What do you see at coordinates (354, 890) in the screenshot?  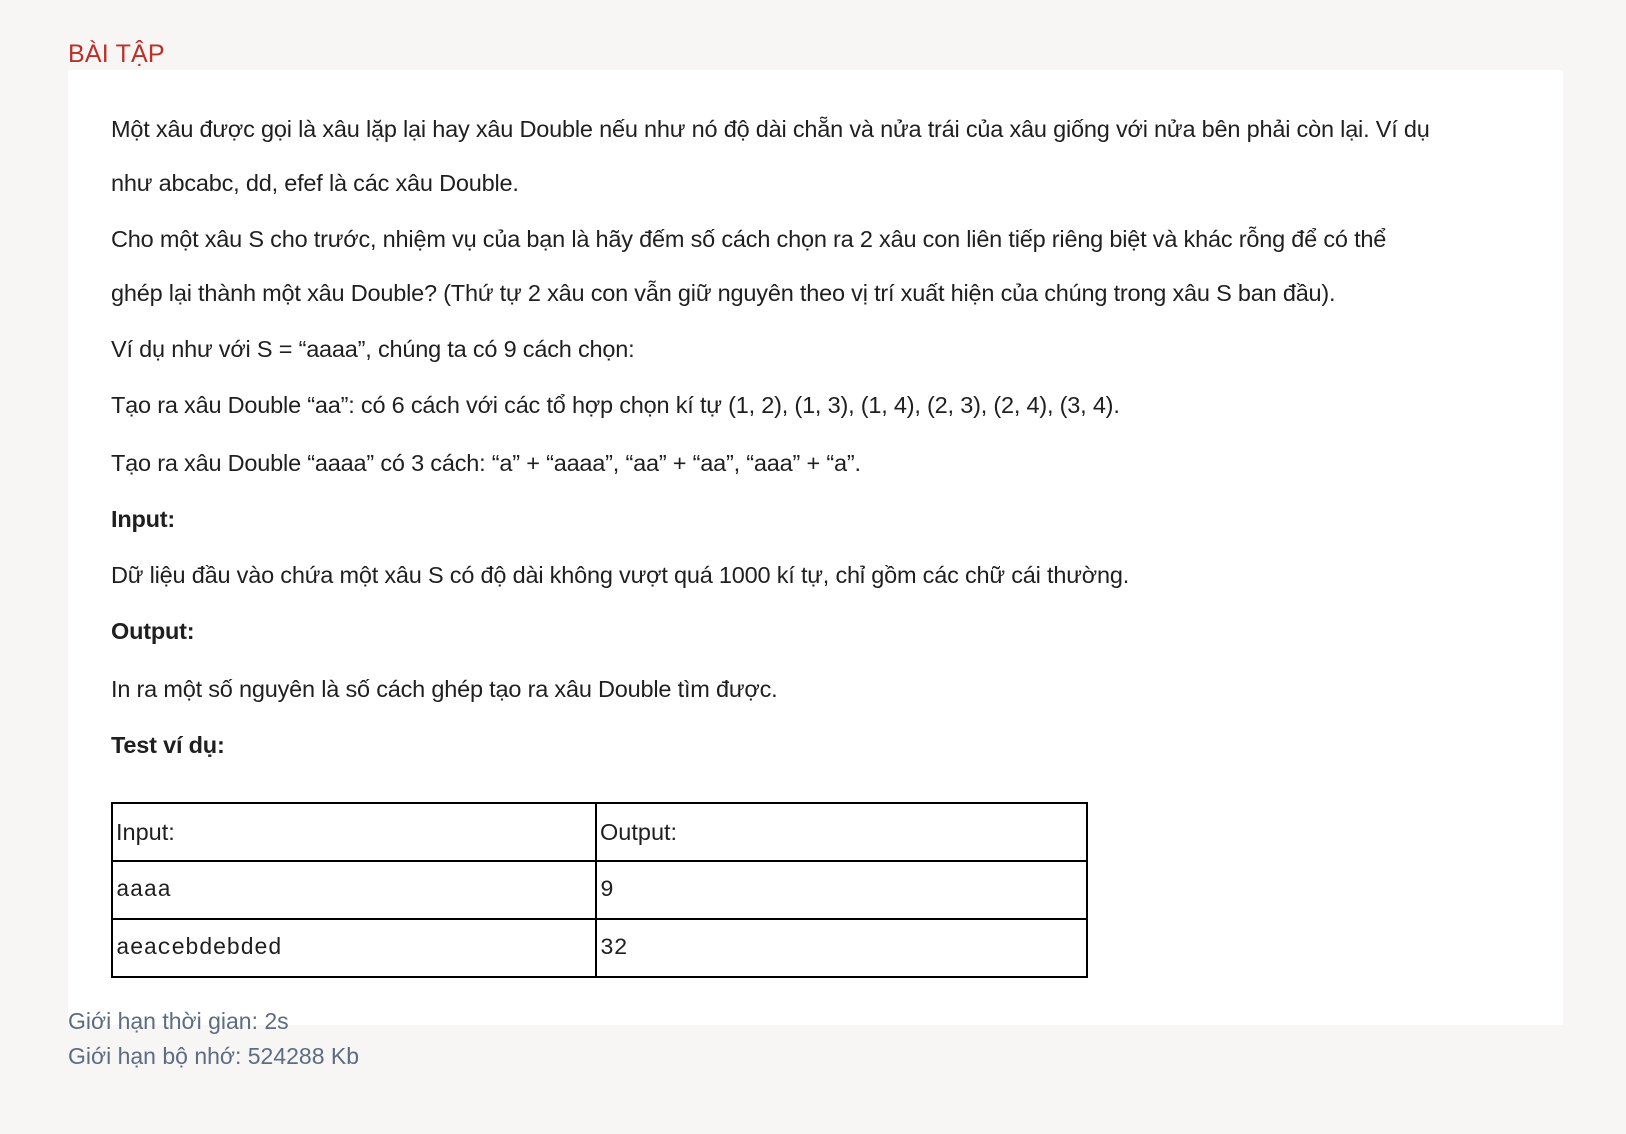 I see `test-input-cell: aaaa` at bounding box center [354, 890].